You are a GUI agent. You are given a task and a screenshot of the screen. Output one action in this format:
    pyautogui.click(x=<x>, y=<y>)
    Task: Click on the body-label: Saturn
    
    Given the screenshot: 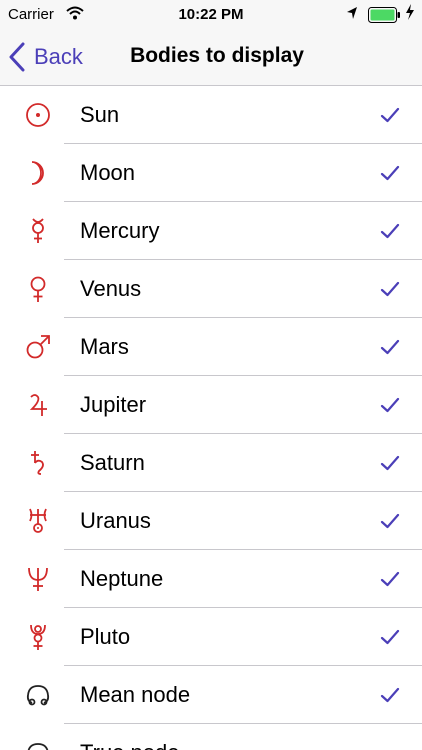 What is the action you would take?
    pyautogui.click(x=112, y=462)
    